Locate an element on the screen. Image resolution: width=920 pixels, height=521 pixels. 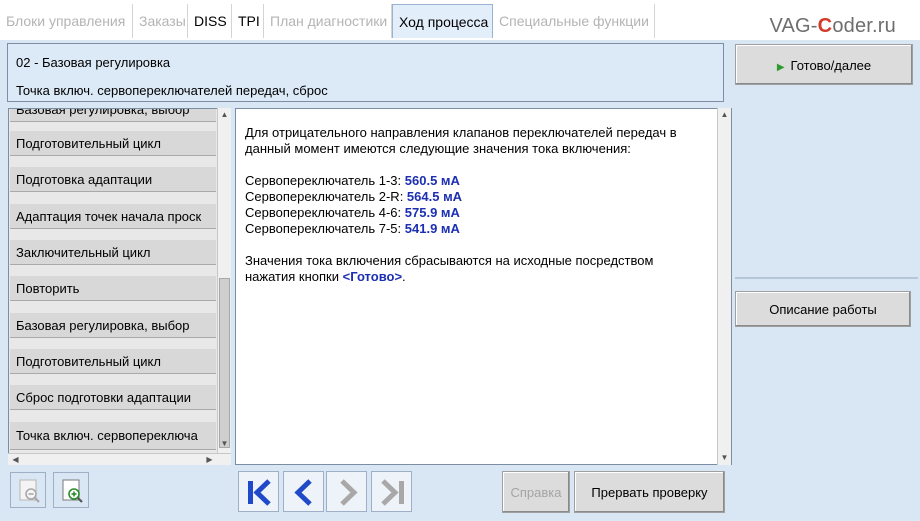
divider is located at coordinates (826, 278).